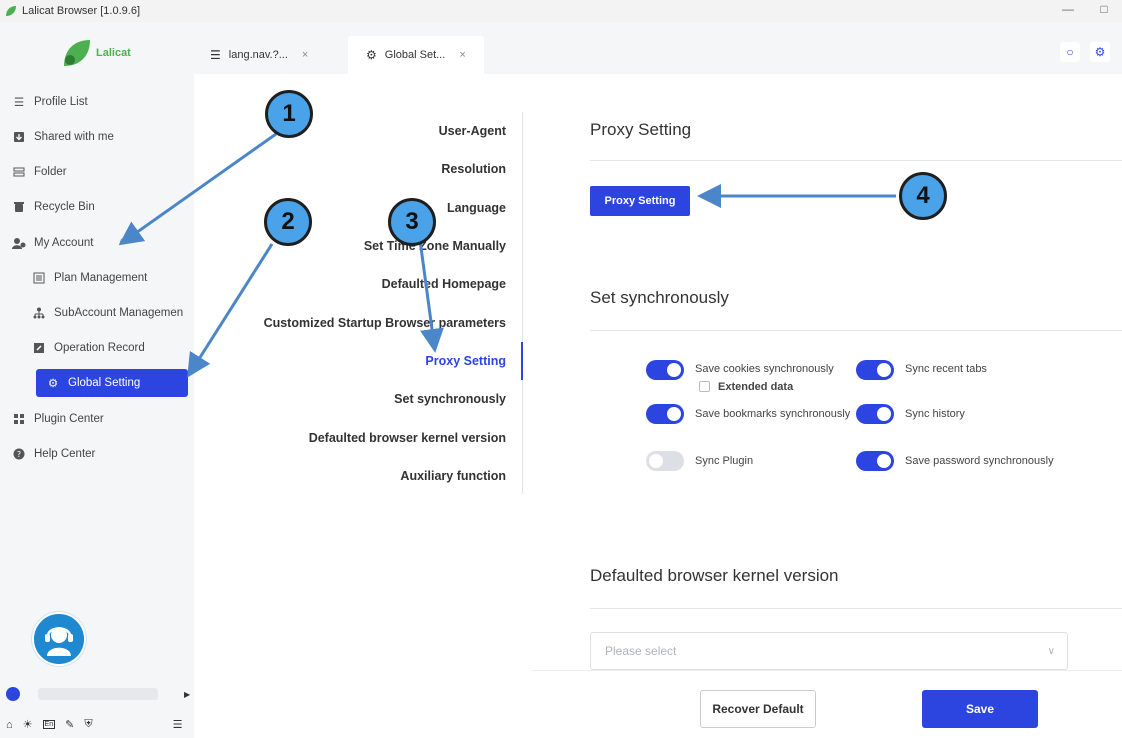 Image resolution: width=1122 pixels, height=738 pixels. Describe the element at coordinates (101, 278) in the screenshot. I see `sidebar-item-label: Plan Management` at that location.